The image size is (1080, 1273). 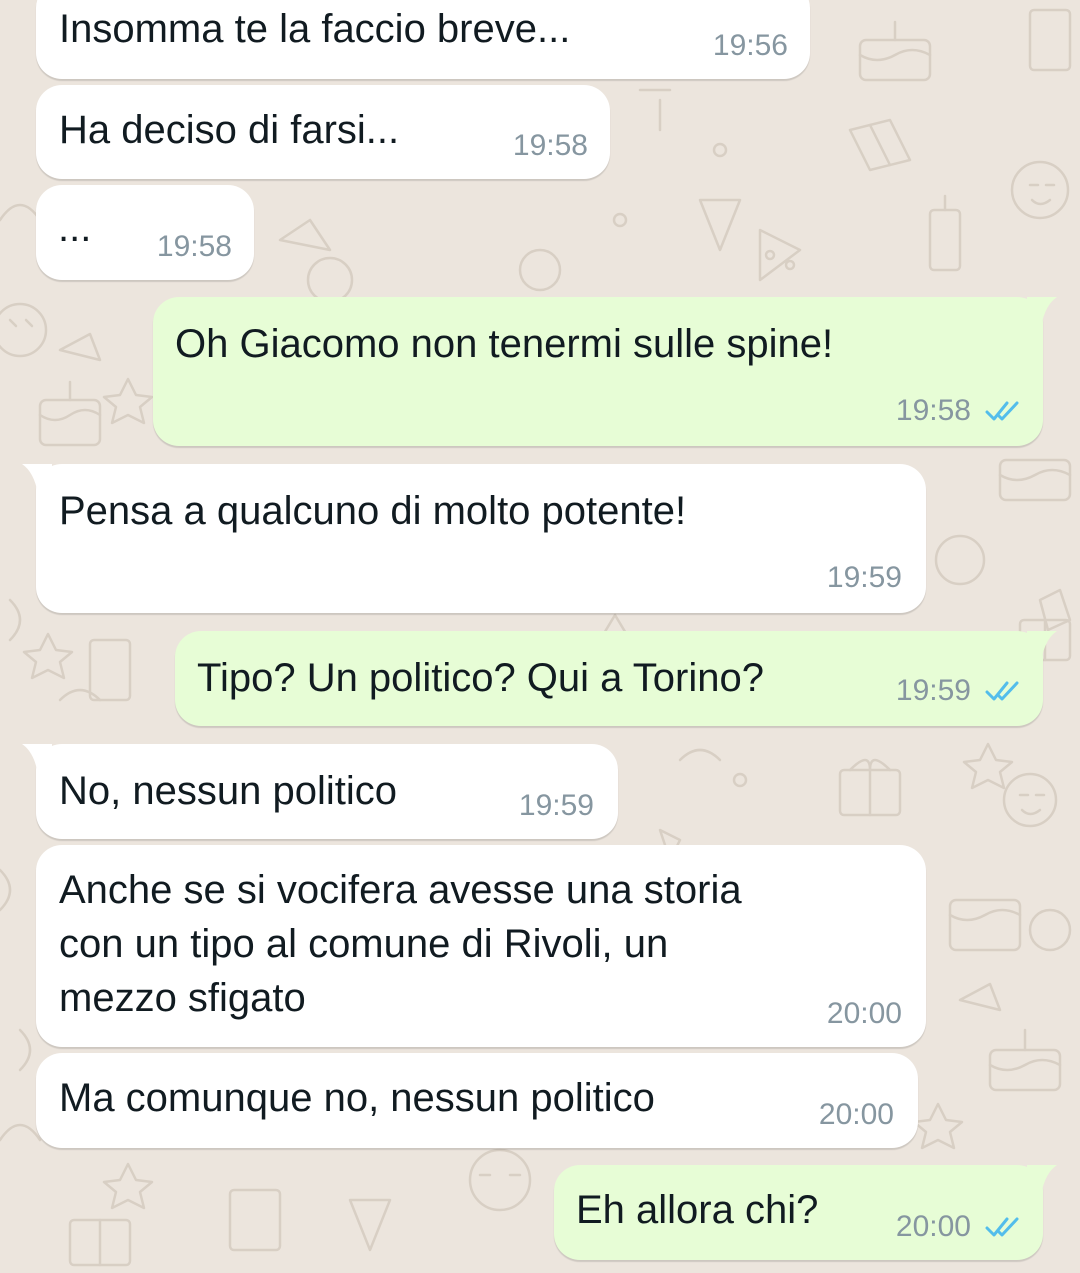 I want to click on message-text: Ma comunque no, nessun politico, so click(x=357, y=1098).